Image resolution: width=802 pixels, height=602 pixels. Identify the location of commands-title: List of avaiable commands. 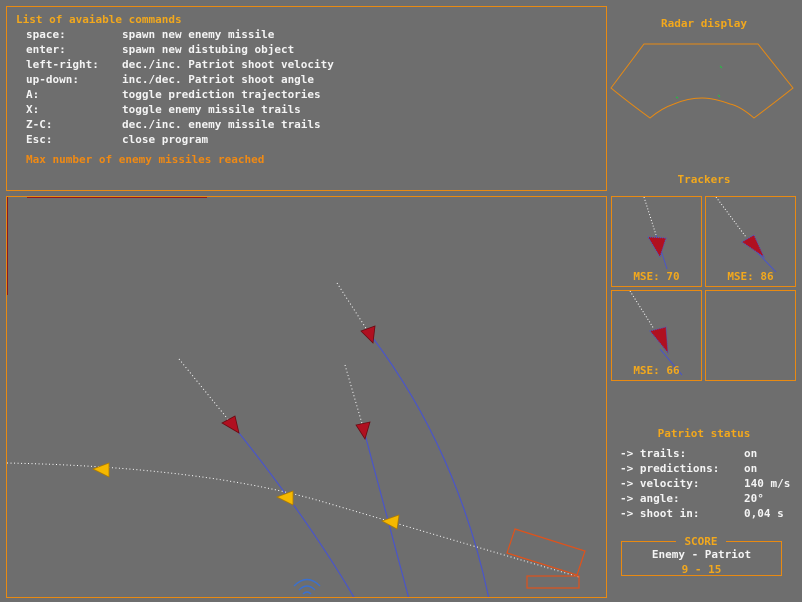
(99, 19).